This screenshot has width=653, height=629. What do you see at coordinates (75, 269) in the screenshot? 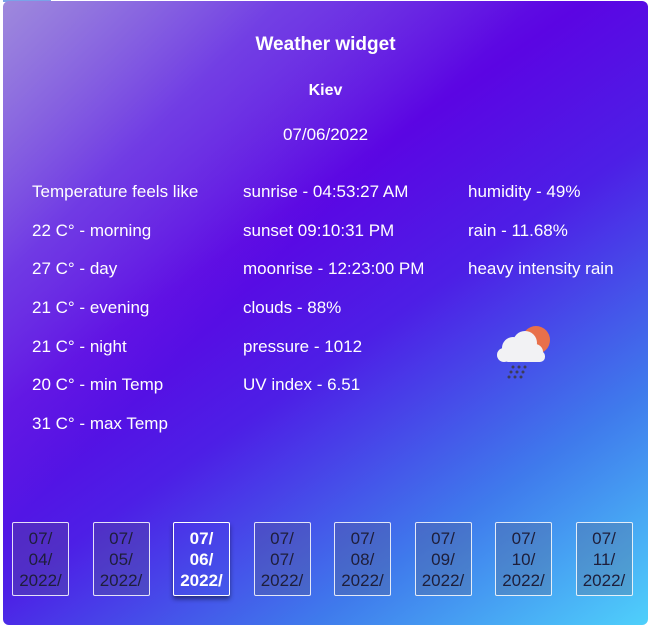
I see `temp-day: 27 C° - day` at bounding box center [75, 269].